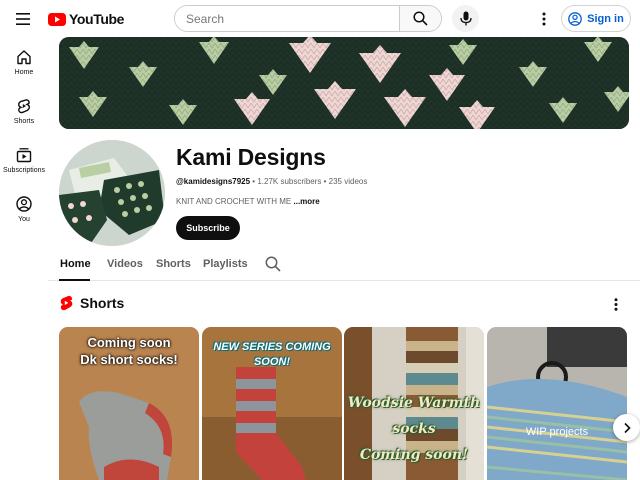 Image resolution: width=640 pixels, height=480 pixels. What do you see at coordinates (307, 201) in the screenshot?
I see `description-more-link: ...more` at bounding box center [307, 201].